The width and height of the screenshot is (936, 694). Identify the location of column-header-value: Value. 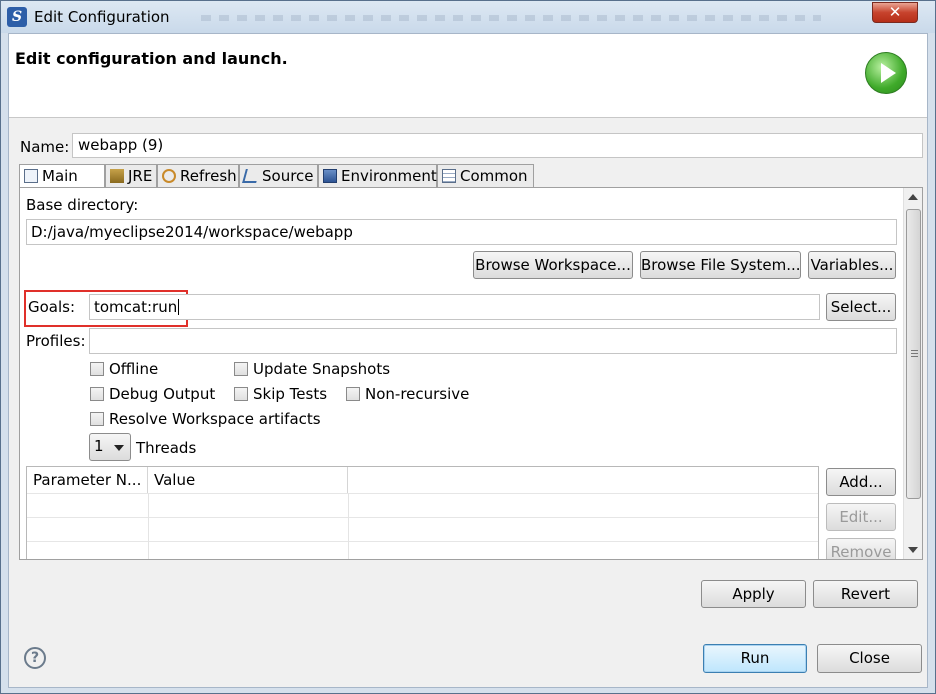
(248, 480).